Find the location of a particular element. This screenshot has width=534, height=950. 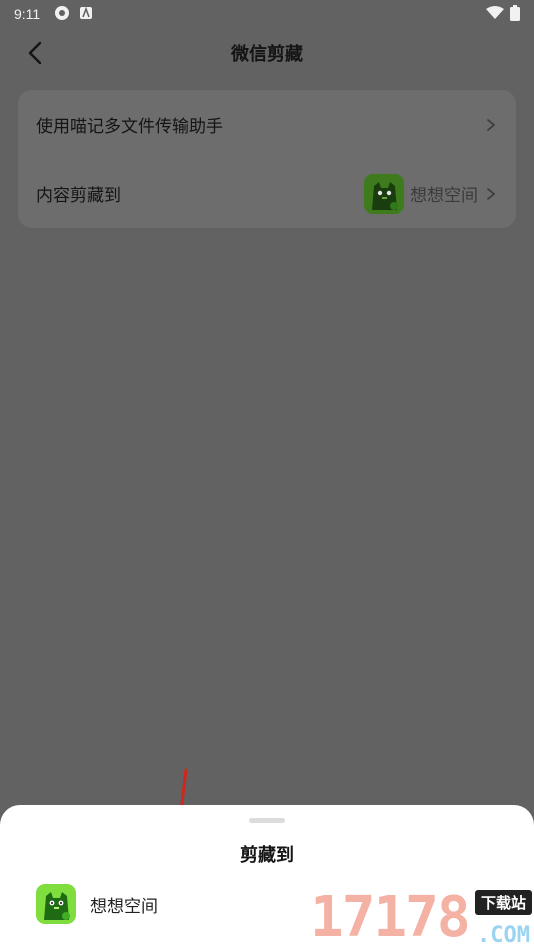

status-icons-left is located at coordinates (73, 14).